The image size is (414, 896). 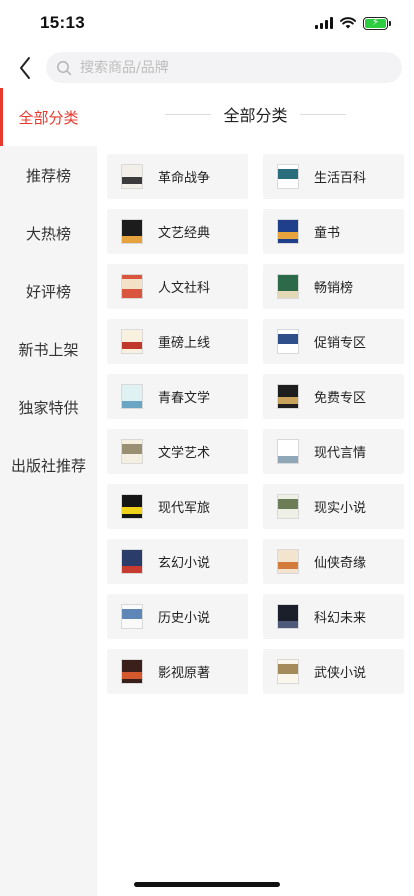 I want to click on sidebar-item-publisher: 出版社推荐, so click(x=48, y=465).